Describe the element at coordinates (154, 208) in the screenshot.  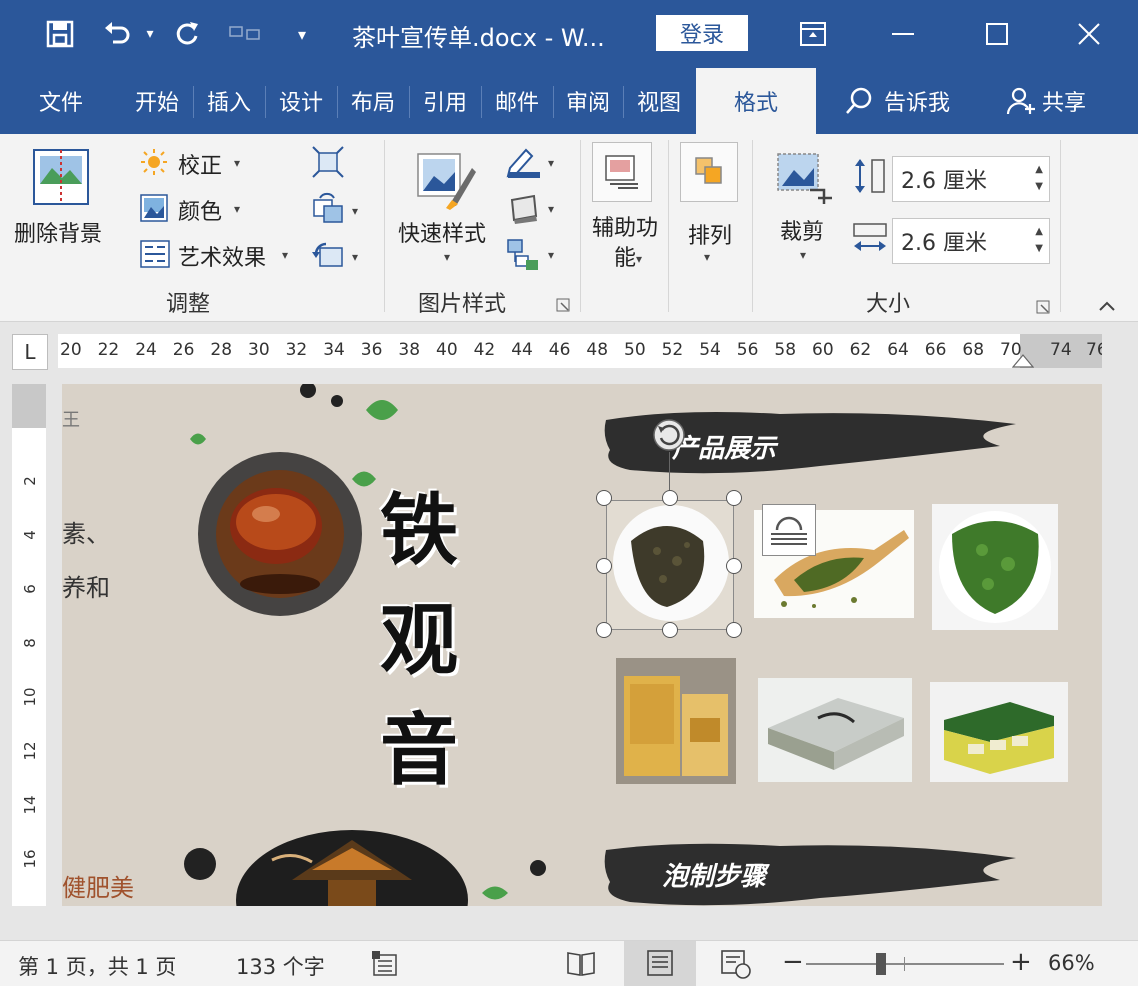
I see `picture-color-icon` at that location.